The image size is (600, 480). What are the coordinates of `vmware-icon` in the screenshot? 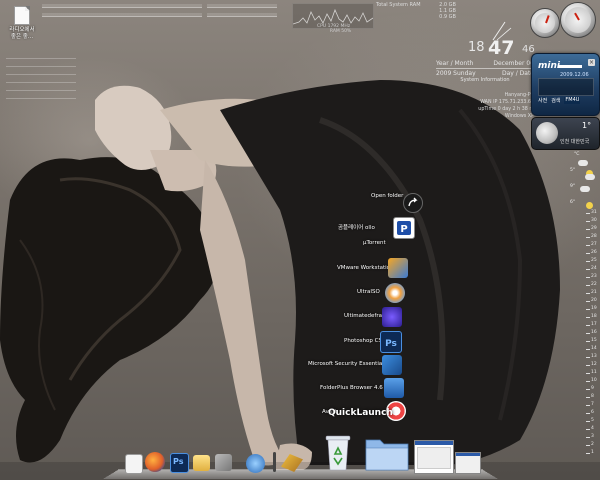 It's located at (398, 268).